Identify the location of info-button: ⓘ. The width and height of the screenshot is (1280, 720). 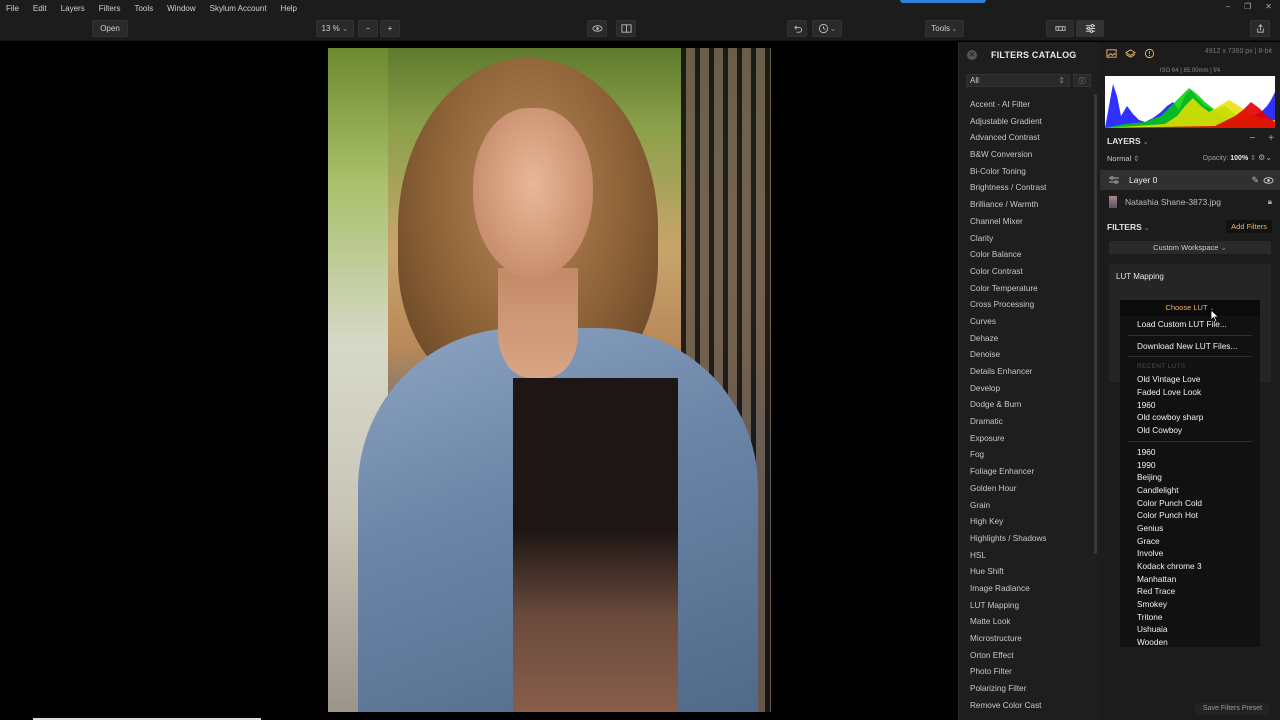
(1082, 80).